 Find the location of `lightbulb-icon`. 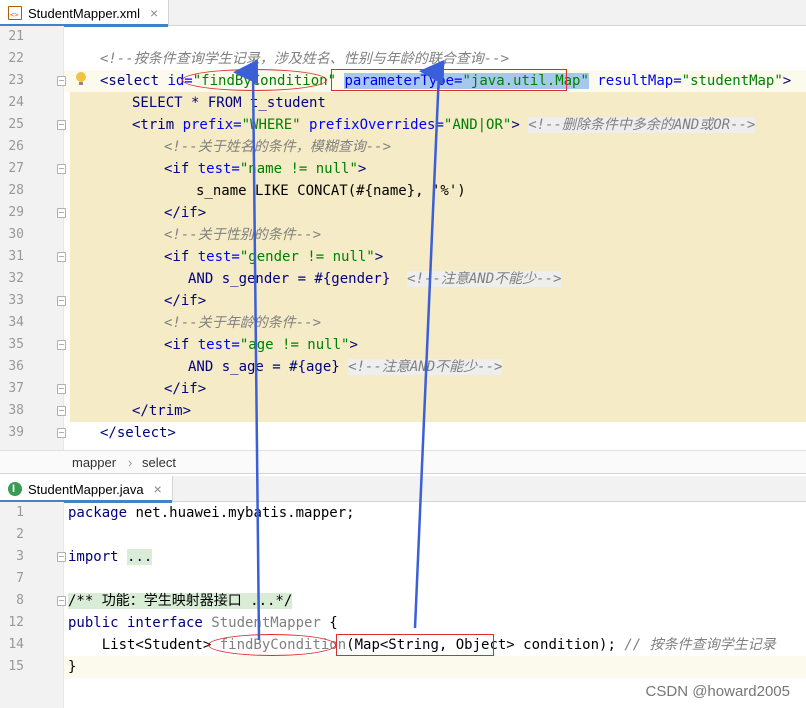

lightbulb-icon is located at coordinates (81, 79).